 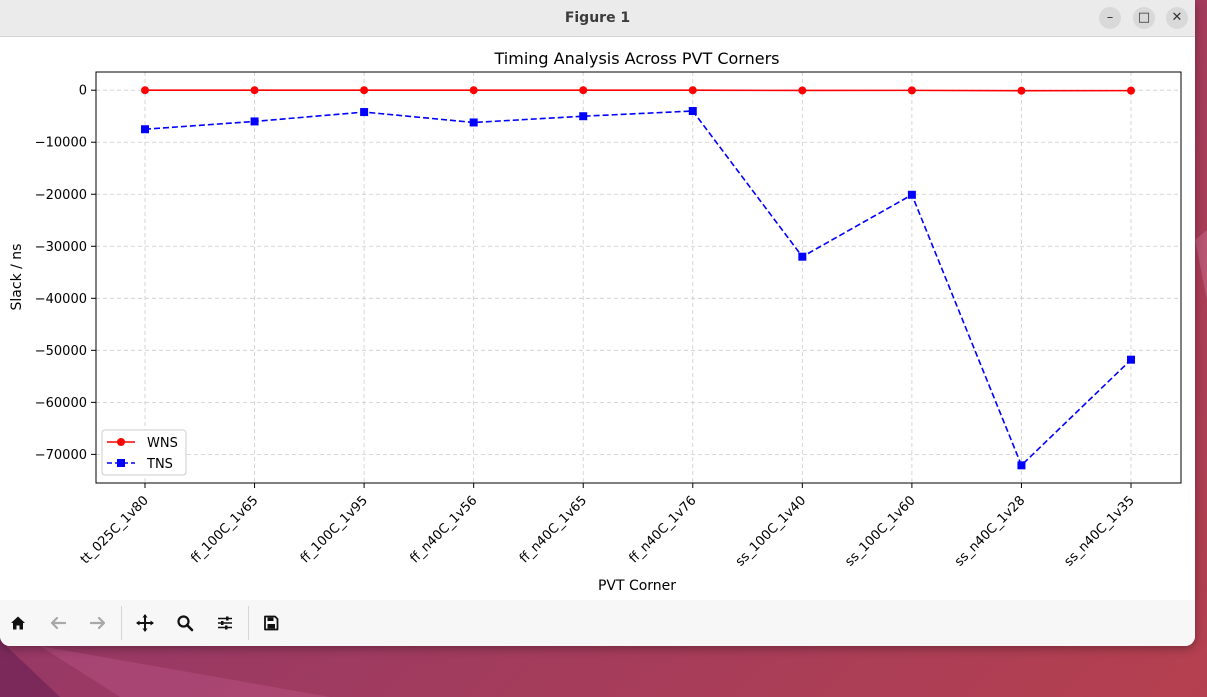 I want to click on series-line-wns, so click(x=638, y=90).